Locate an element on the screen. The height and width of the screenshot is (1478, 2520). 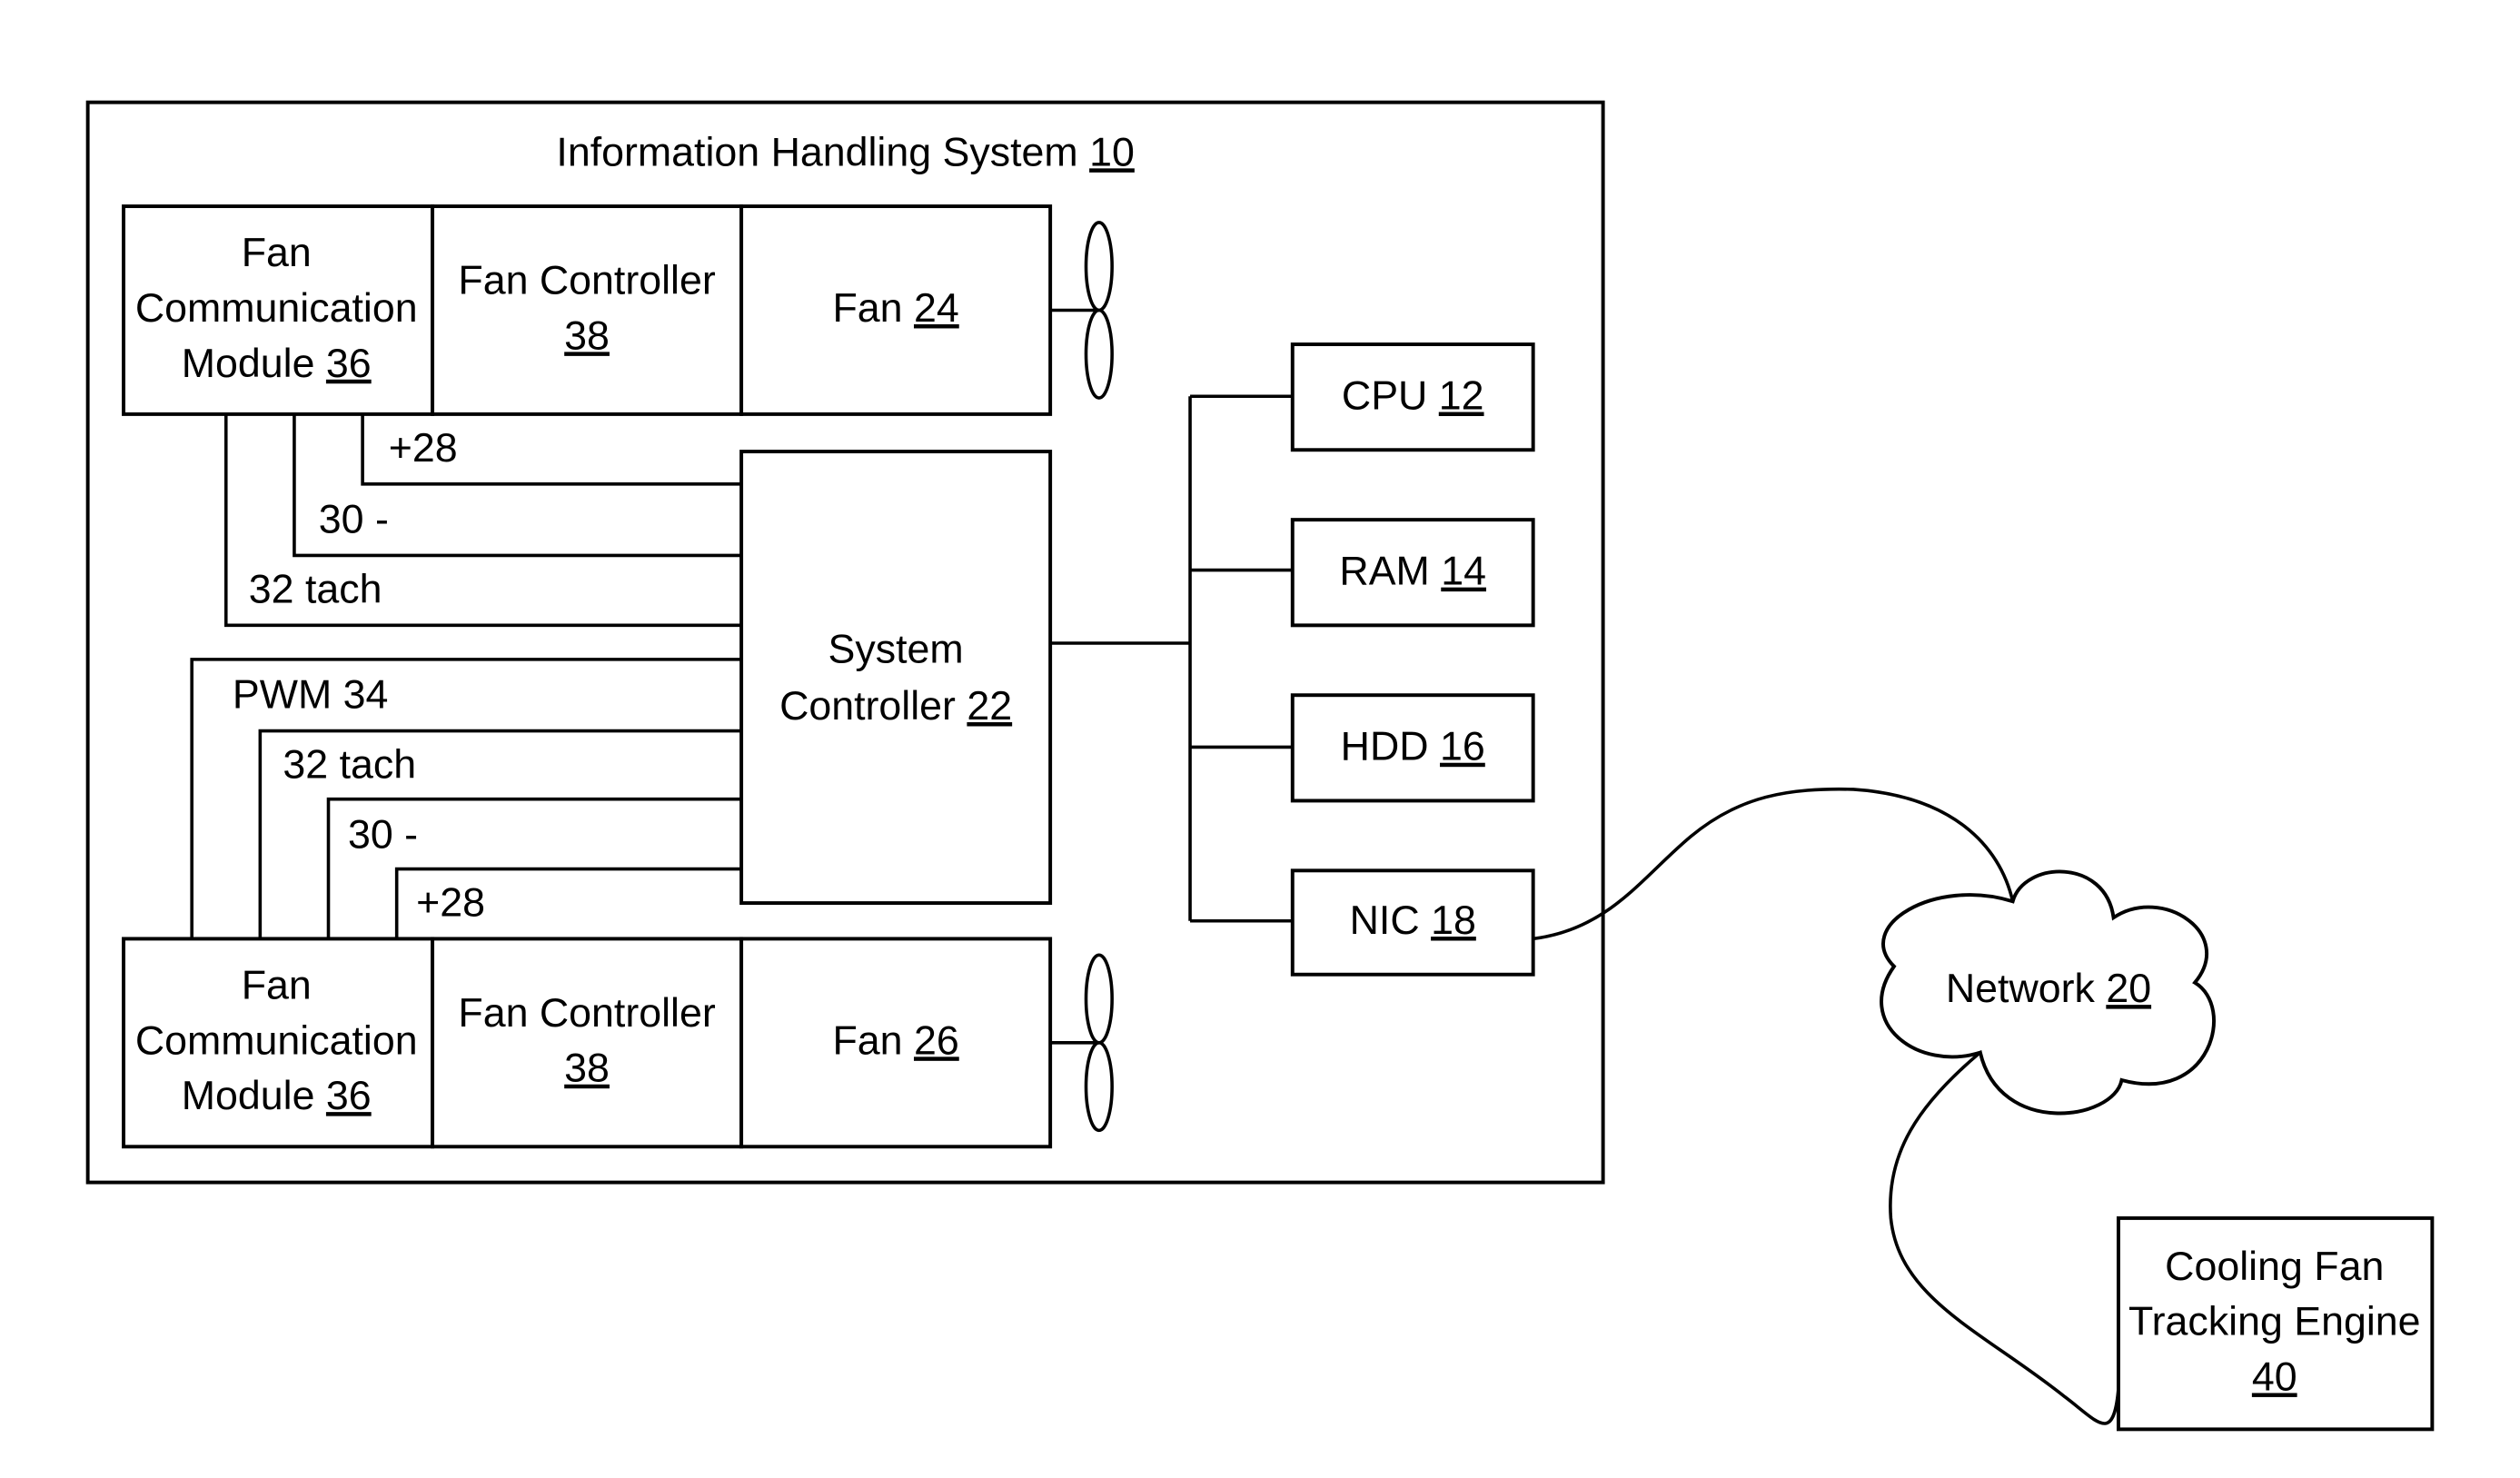
svg-text: RAM 14 is located at coordinates (1412, 572).